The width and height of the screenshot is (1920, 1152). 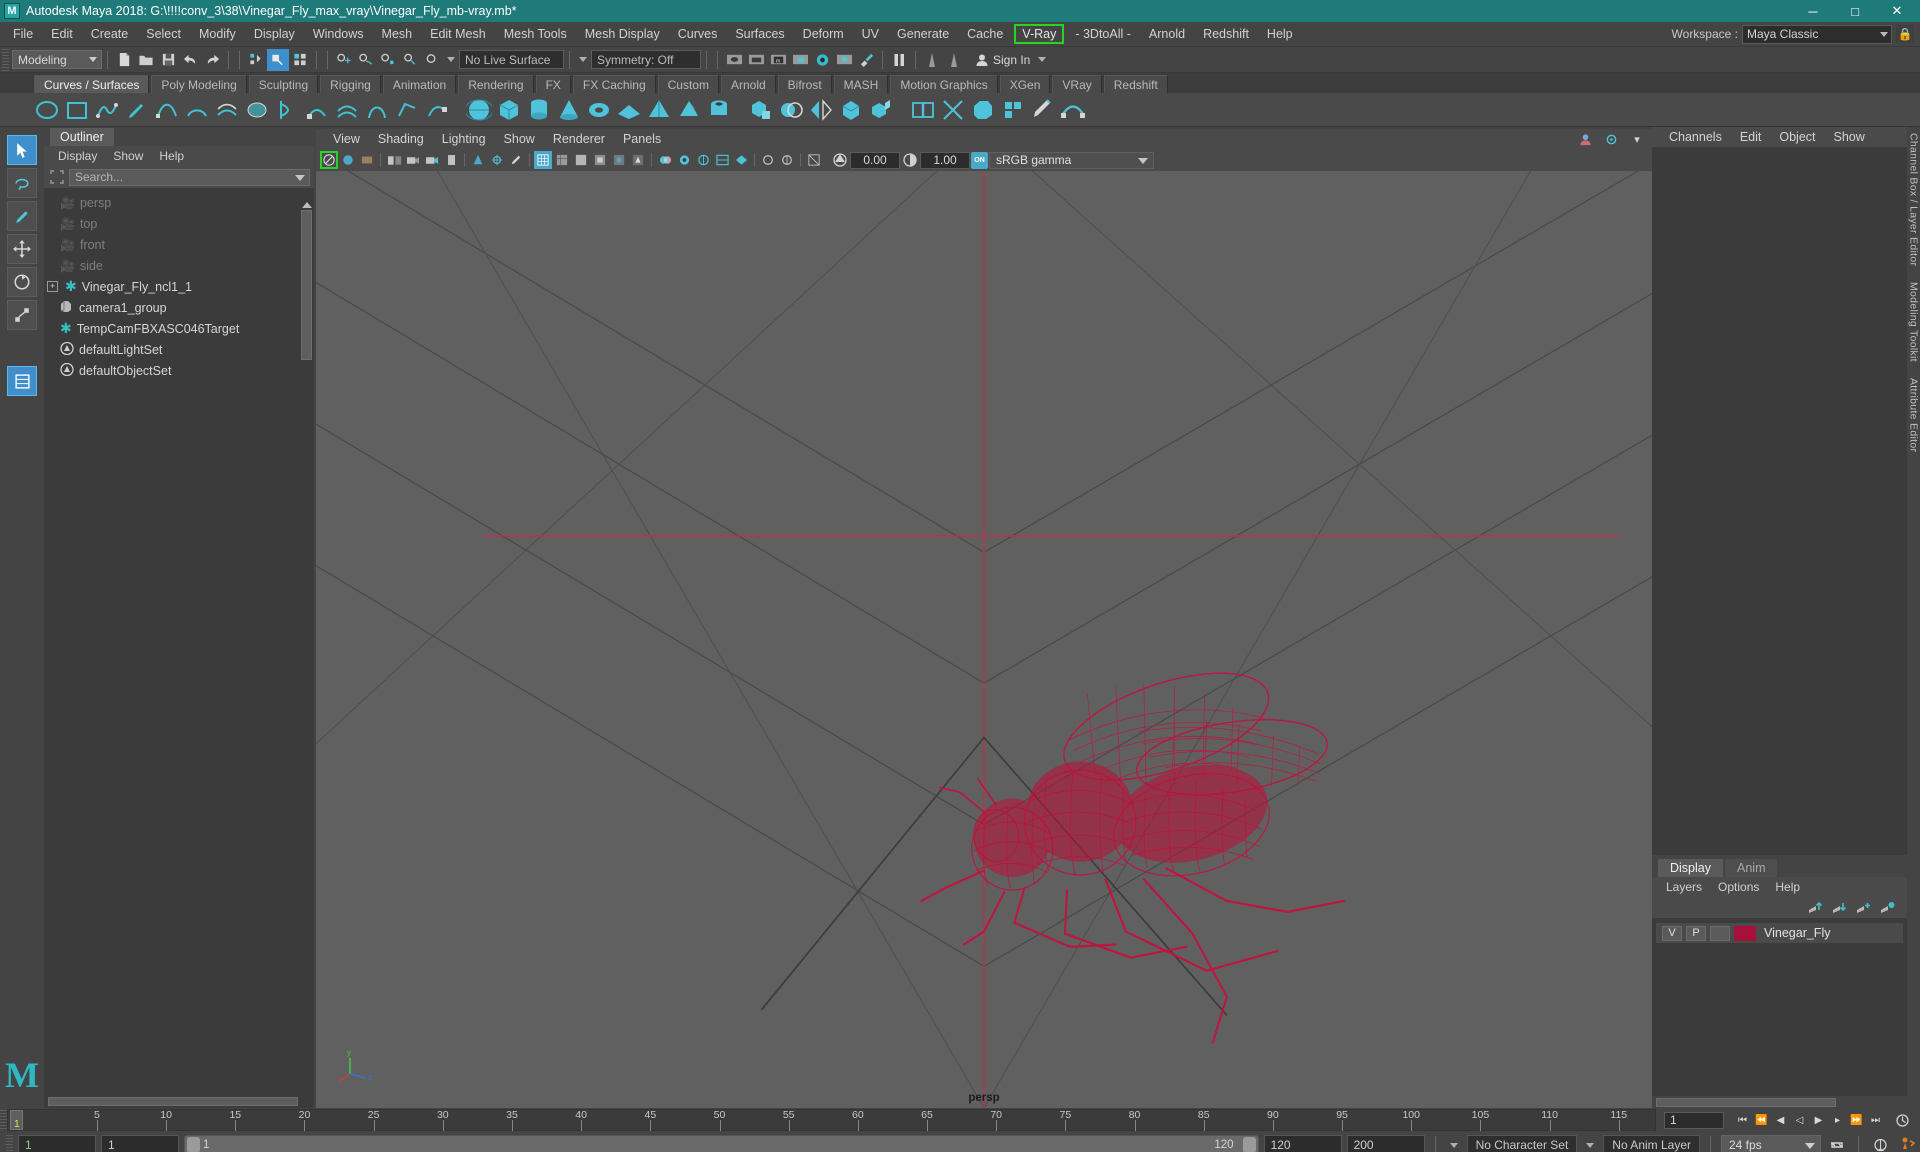 I want to click on ipr-render-icon, so click(x=756, y=60).